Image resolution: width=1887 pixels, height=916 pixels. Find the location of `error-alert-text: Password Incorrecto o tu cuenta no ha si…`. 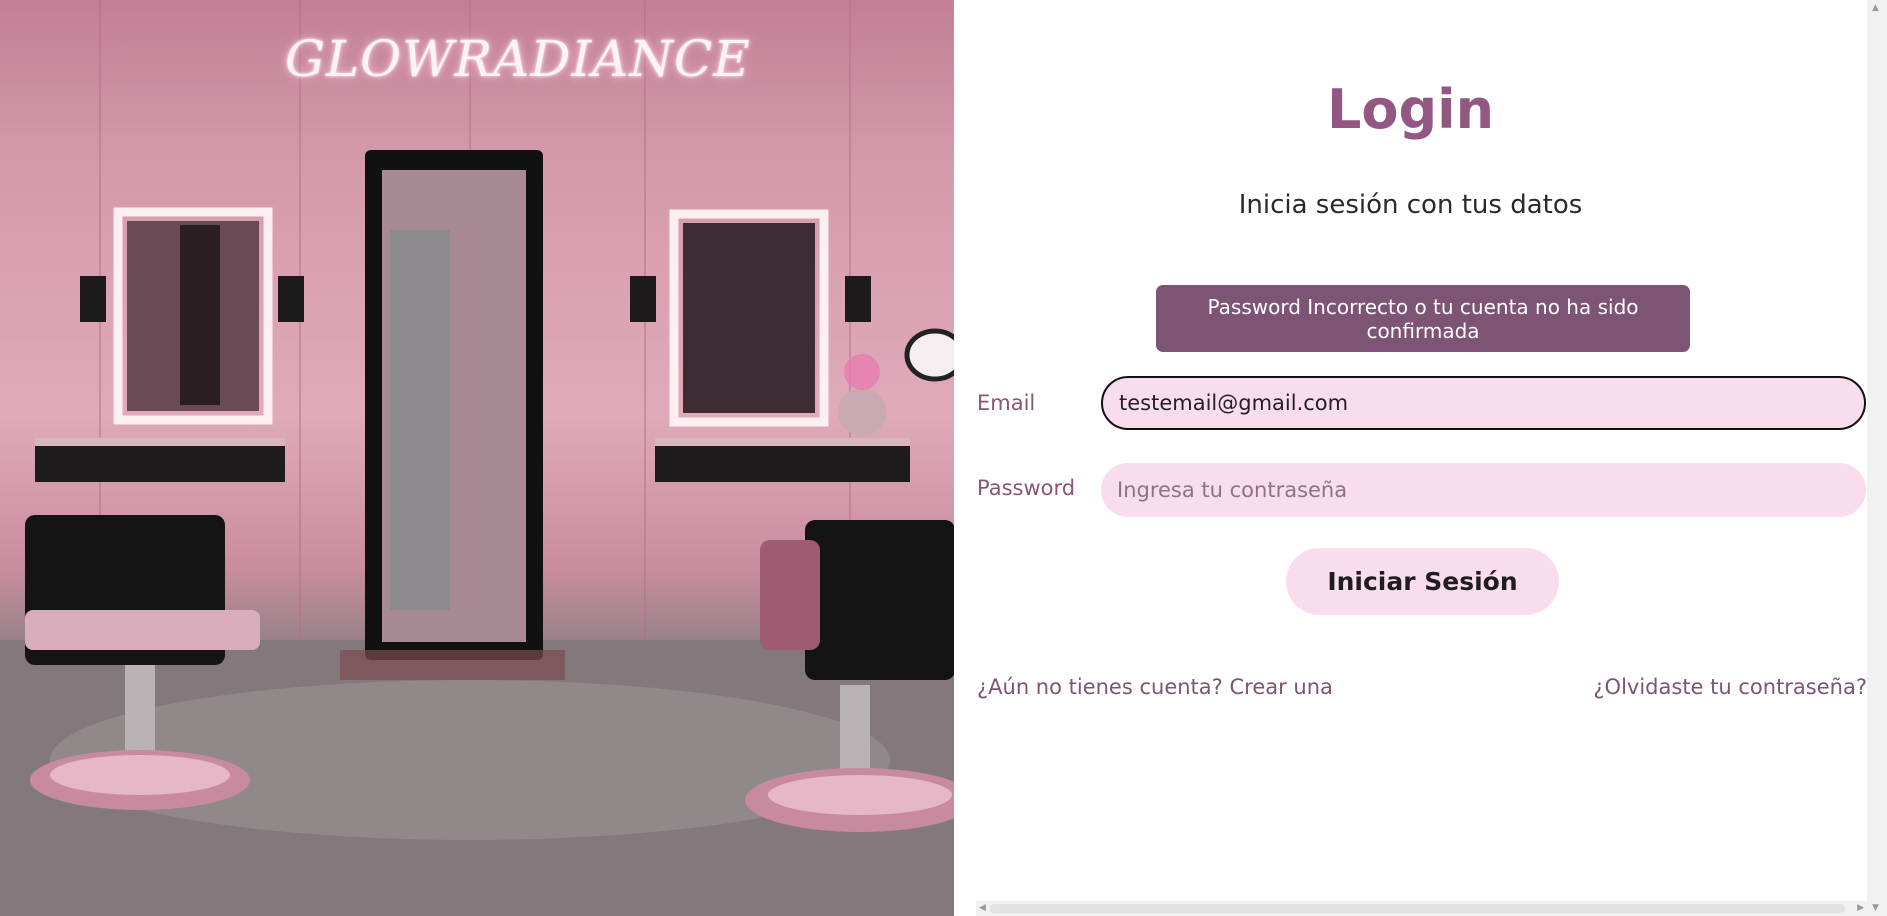

error-alert-text: Password Incorrecto o tu cuenta no ha si… is located at coordinates (1423, 318).